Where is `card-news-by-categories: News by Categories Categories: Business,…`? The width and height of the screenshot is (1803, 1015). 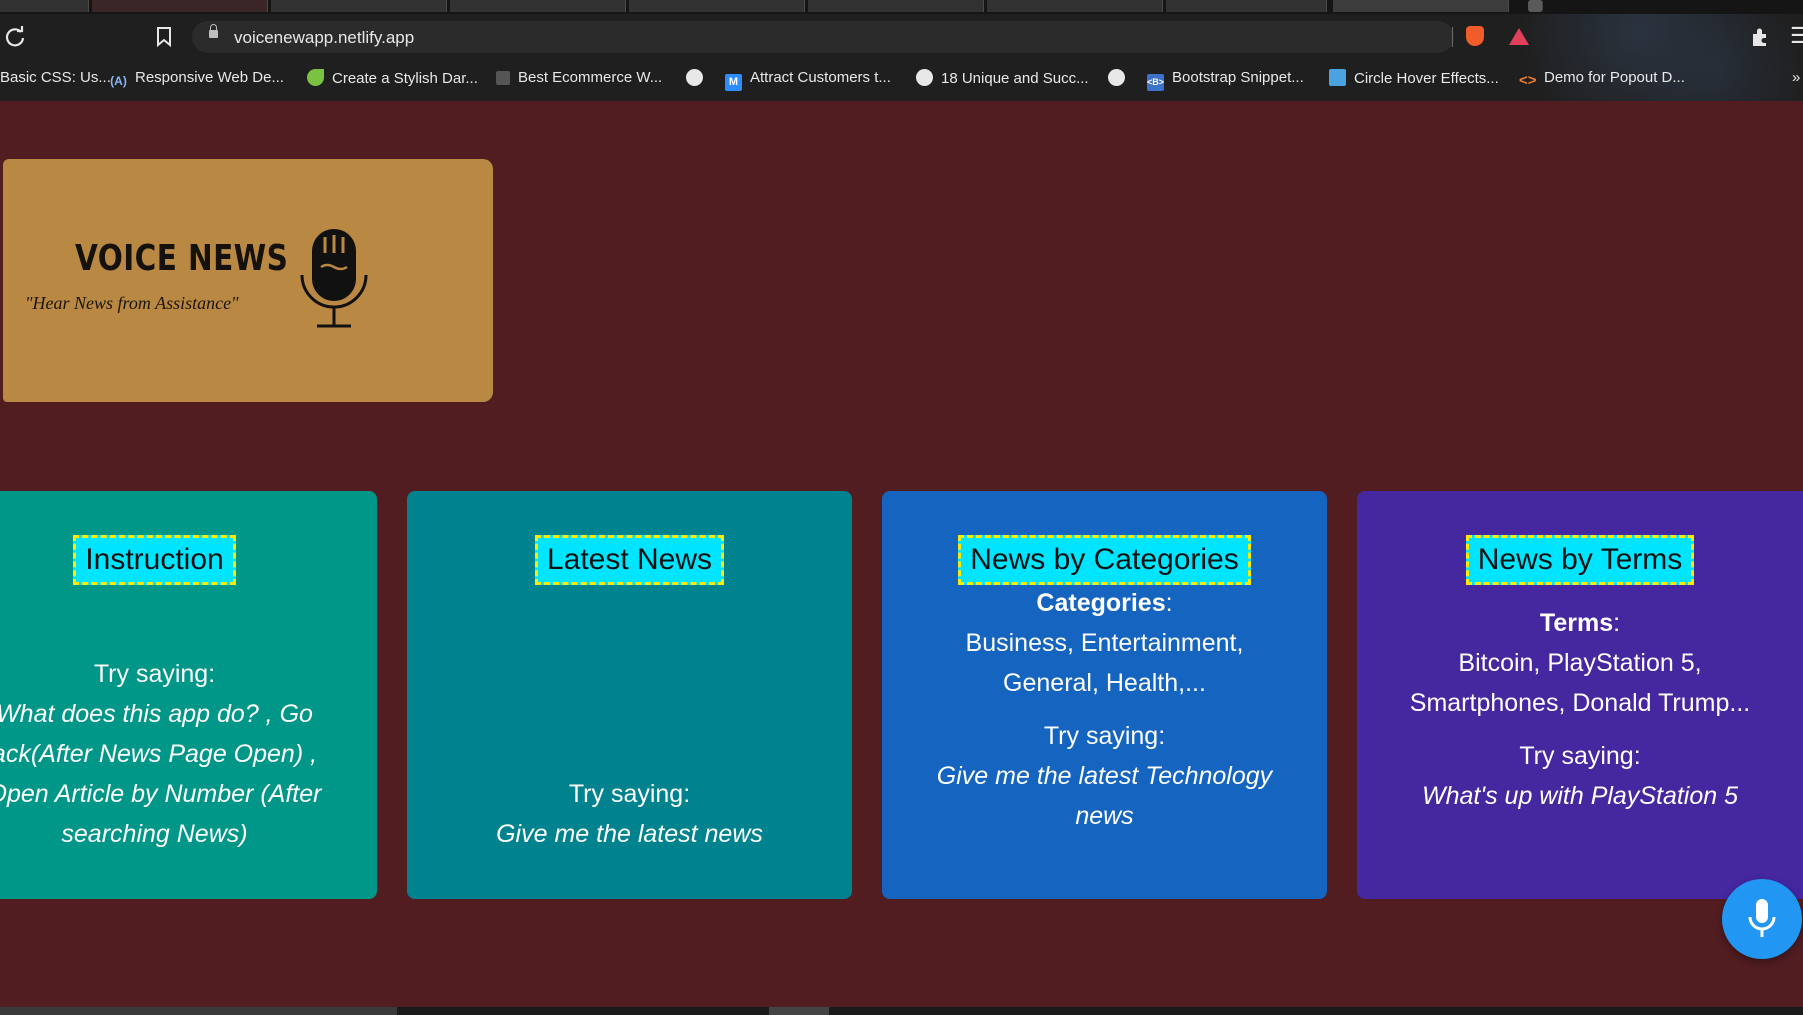
card-news-by-categories: News by Categories Categories: Business,… is located at coordinates (1104, 695).